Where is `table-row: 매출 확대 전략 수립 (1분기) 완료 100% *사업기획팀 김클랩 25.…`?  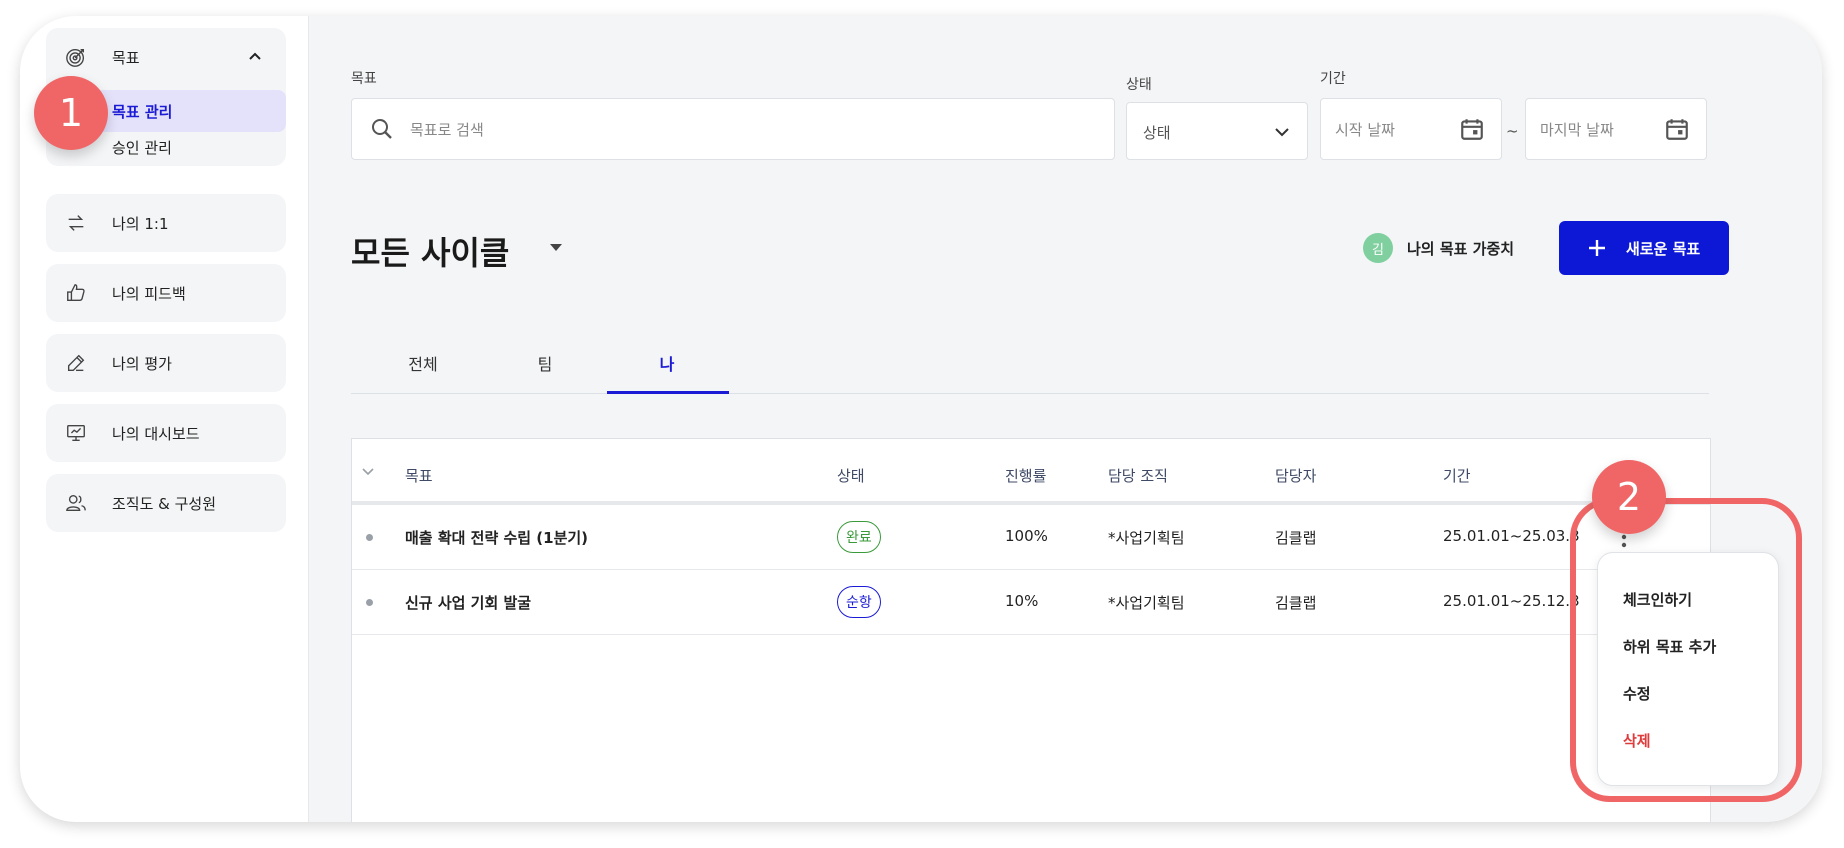 table-row: 매출 확대 전략 수립 (1분기) 완료 100% *사업기획팀 김클랩 25.… is located at coordinates (1031, 537).